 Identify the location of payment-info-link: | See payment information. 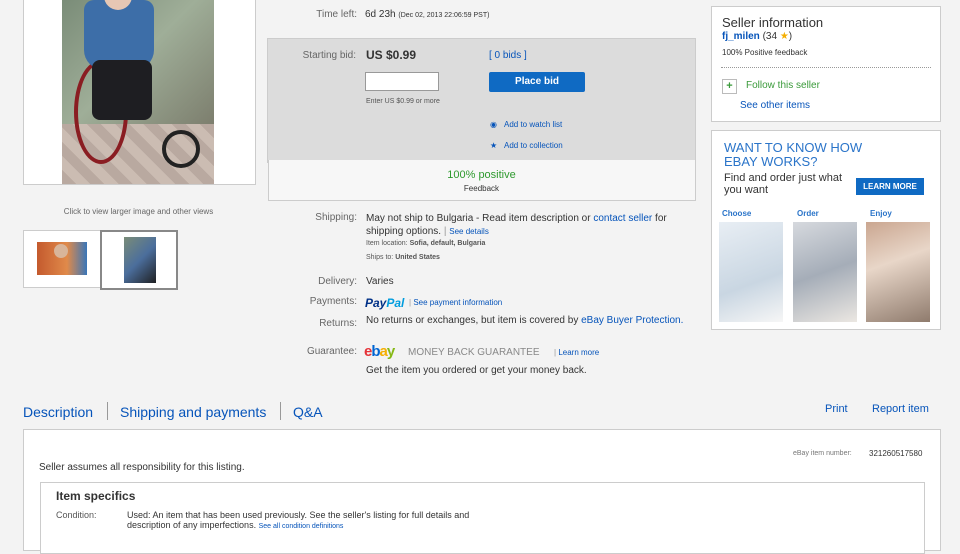
(455, 302).